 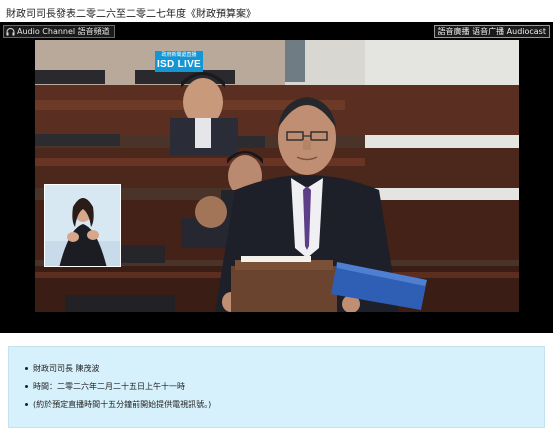 What do you see at coordinates (131, 14) in the screenshot?
I see `page-title: 財政司司長發表二零二六至二零二七年度《財政預算案》` at bounding box center [131, 14].